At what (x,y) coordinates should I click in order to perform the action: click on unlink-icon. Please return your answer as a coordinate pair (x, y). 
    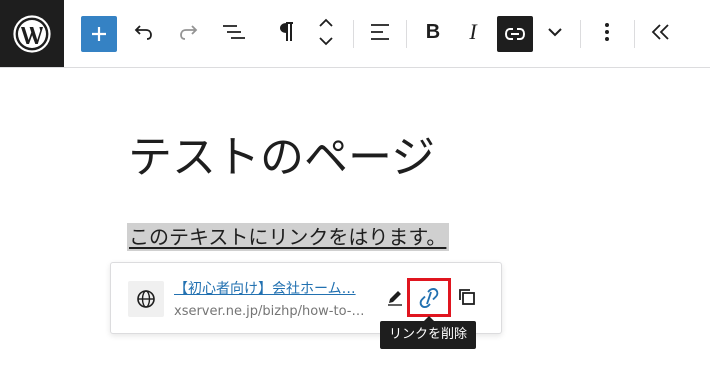
    Looking at the image, I should click on (429, 297).